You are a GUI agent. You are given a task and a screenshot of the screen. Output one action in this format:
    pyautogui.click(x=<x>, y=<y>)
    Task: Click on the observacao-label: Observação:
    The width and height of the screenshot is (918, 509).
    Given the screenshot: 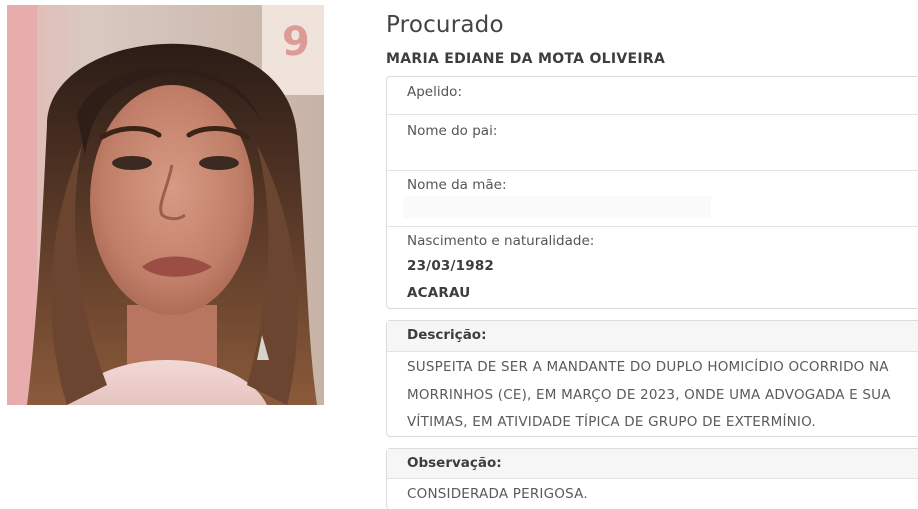 What is the action you would take?
    pyautogui.click(x=454, y=463)
    